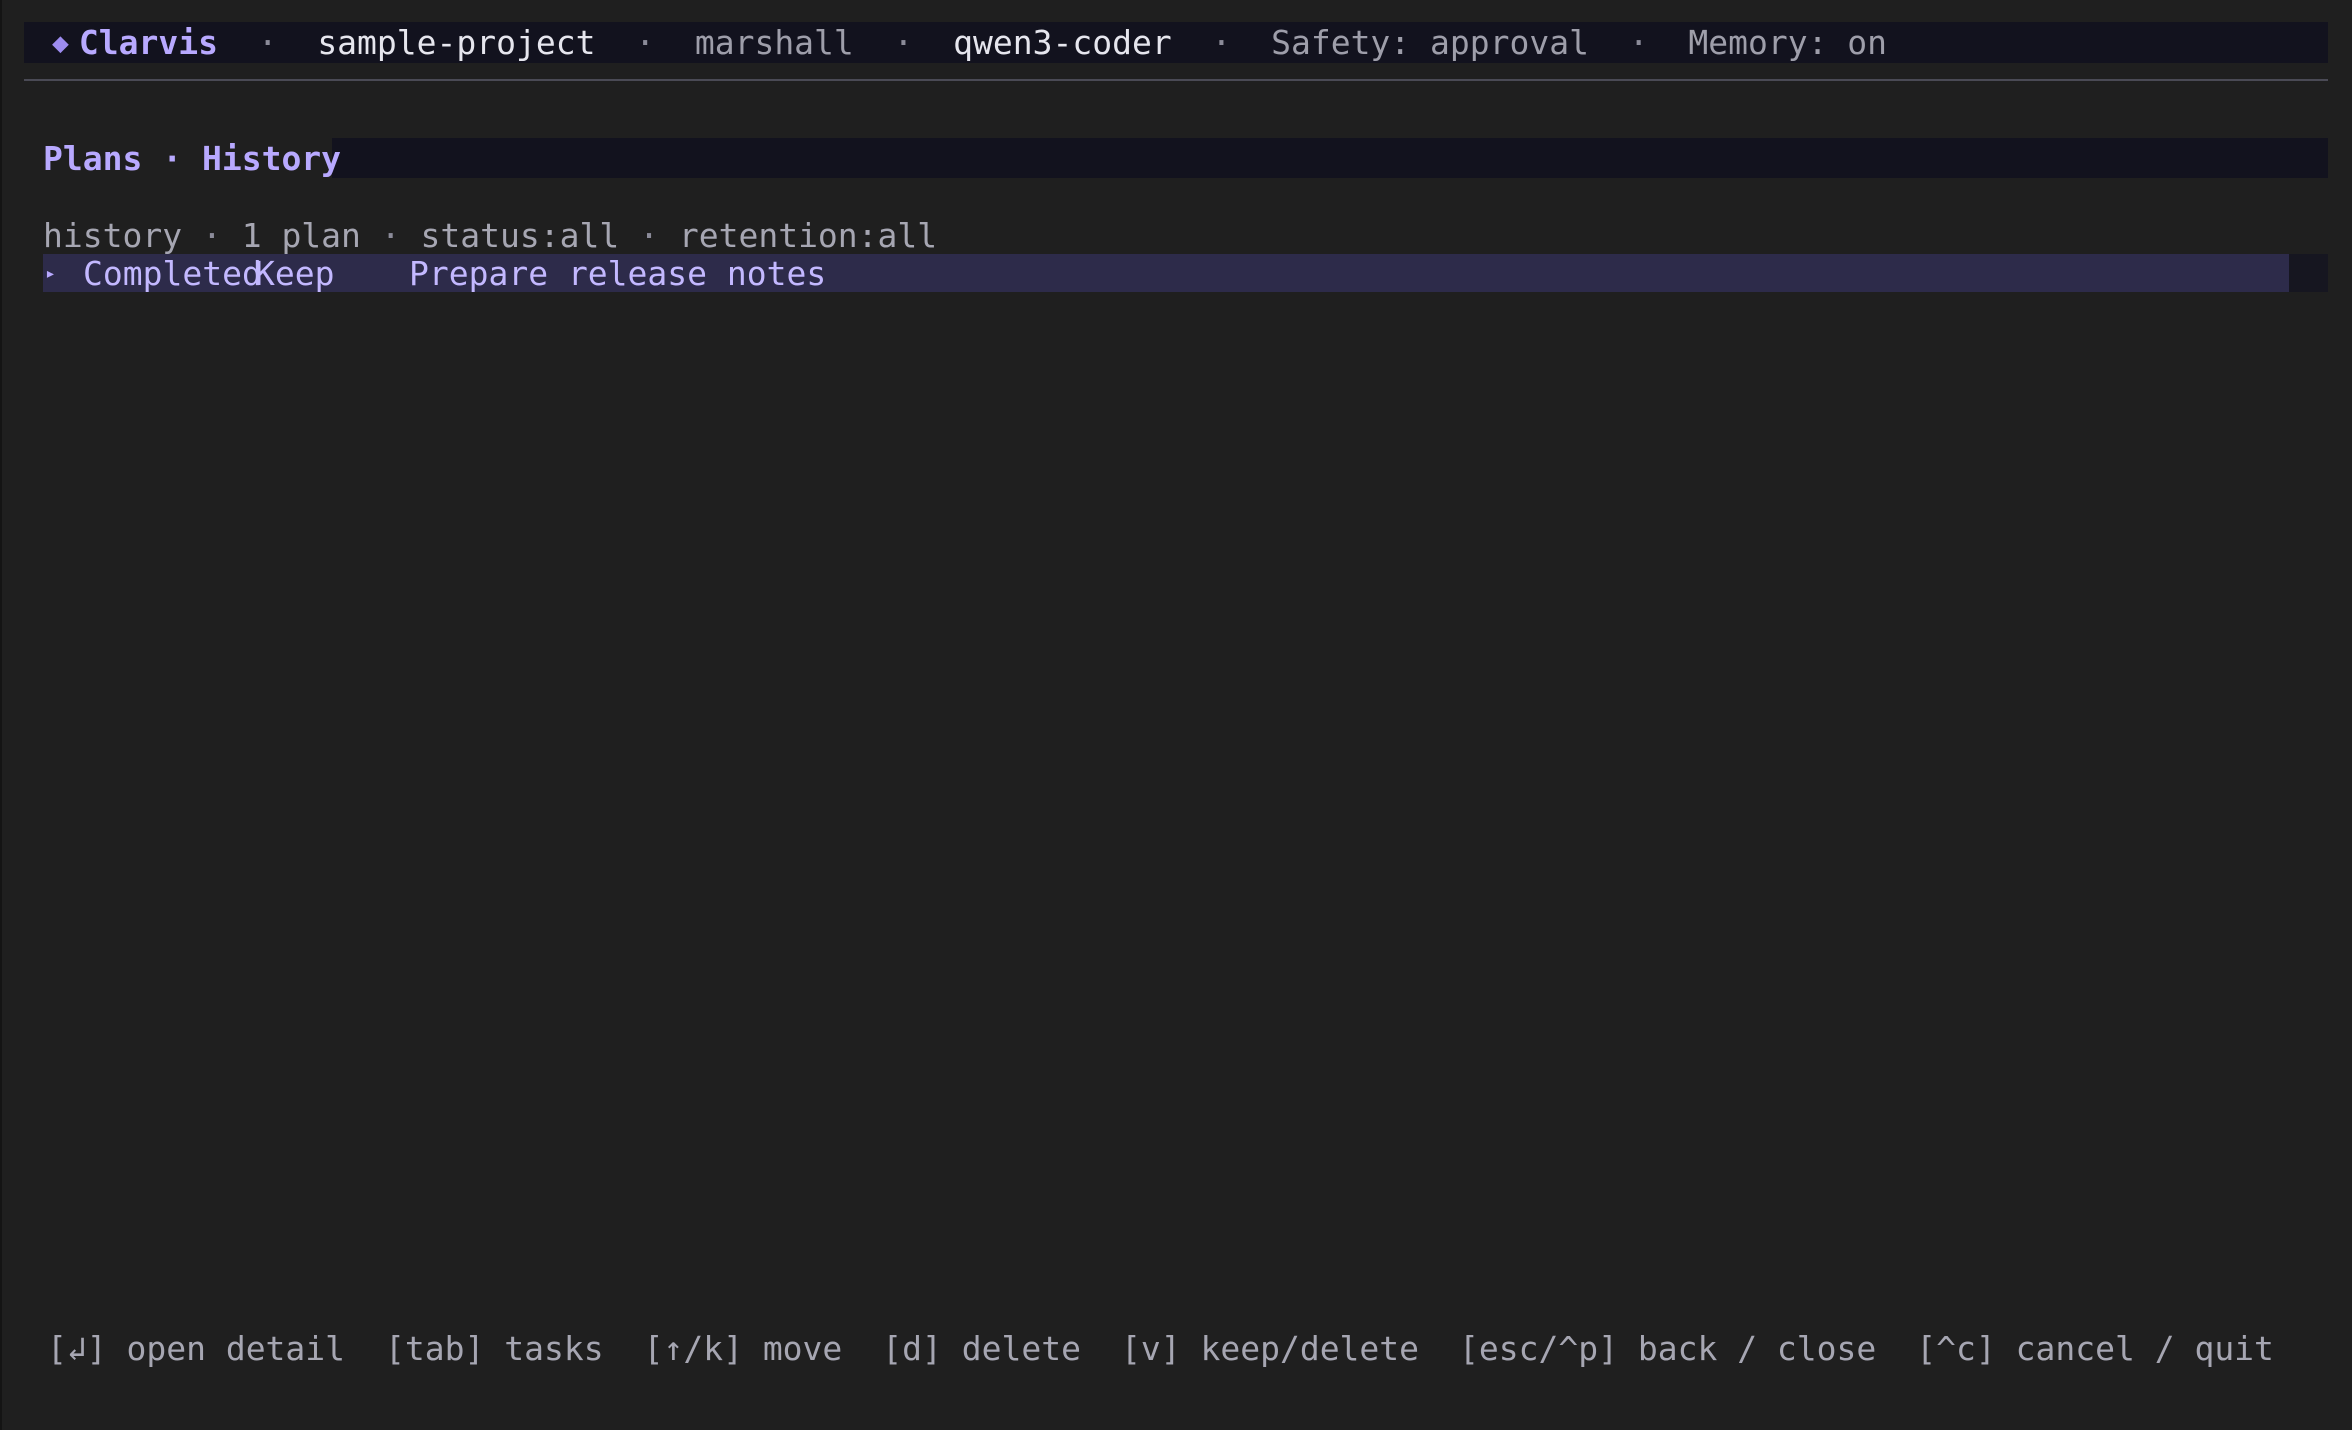 The image size is (2352, 1430). What do you see at coordinates (2095, 1348) in the screenshot?
I see `hint-cancel-quit: [^c] cancel / quit` at bounding box center [2095, 1348].